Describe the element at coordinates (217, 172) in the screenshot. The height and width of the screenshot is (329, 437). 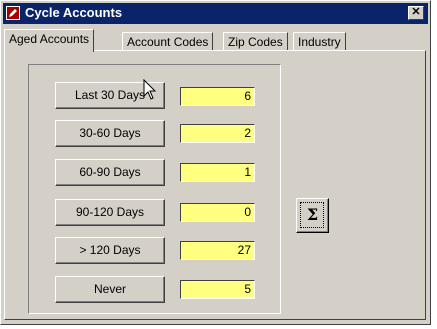
I see `60-90-days-field: 1` at that location.